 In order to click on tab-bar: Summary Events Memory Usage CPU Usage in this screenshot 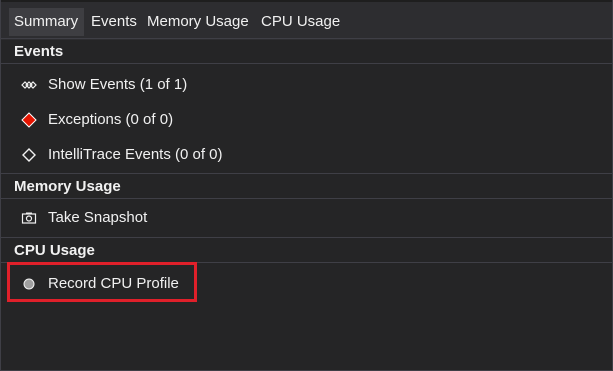, I will do `click(306, 20)`.